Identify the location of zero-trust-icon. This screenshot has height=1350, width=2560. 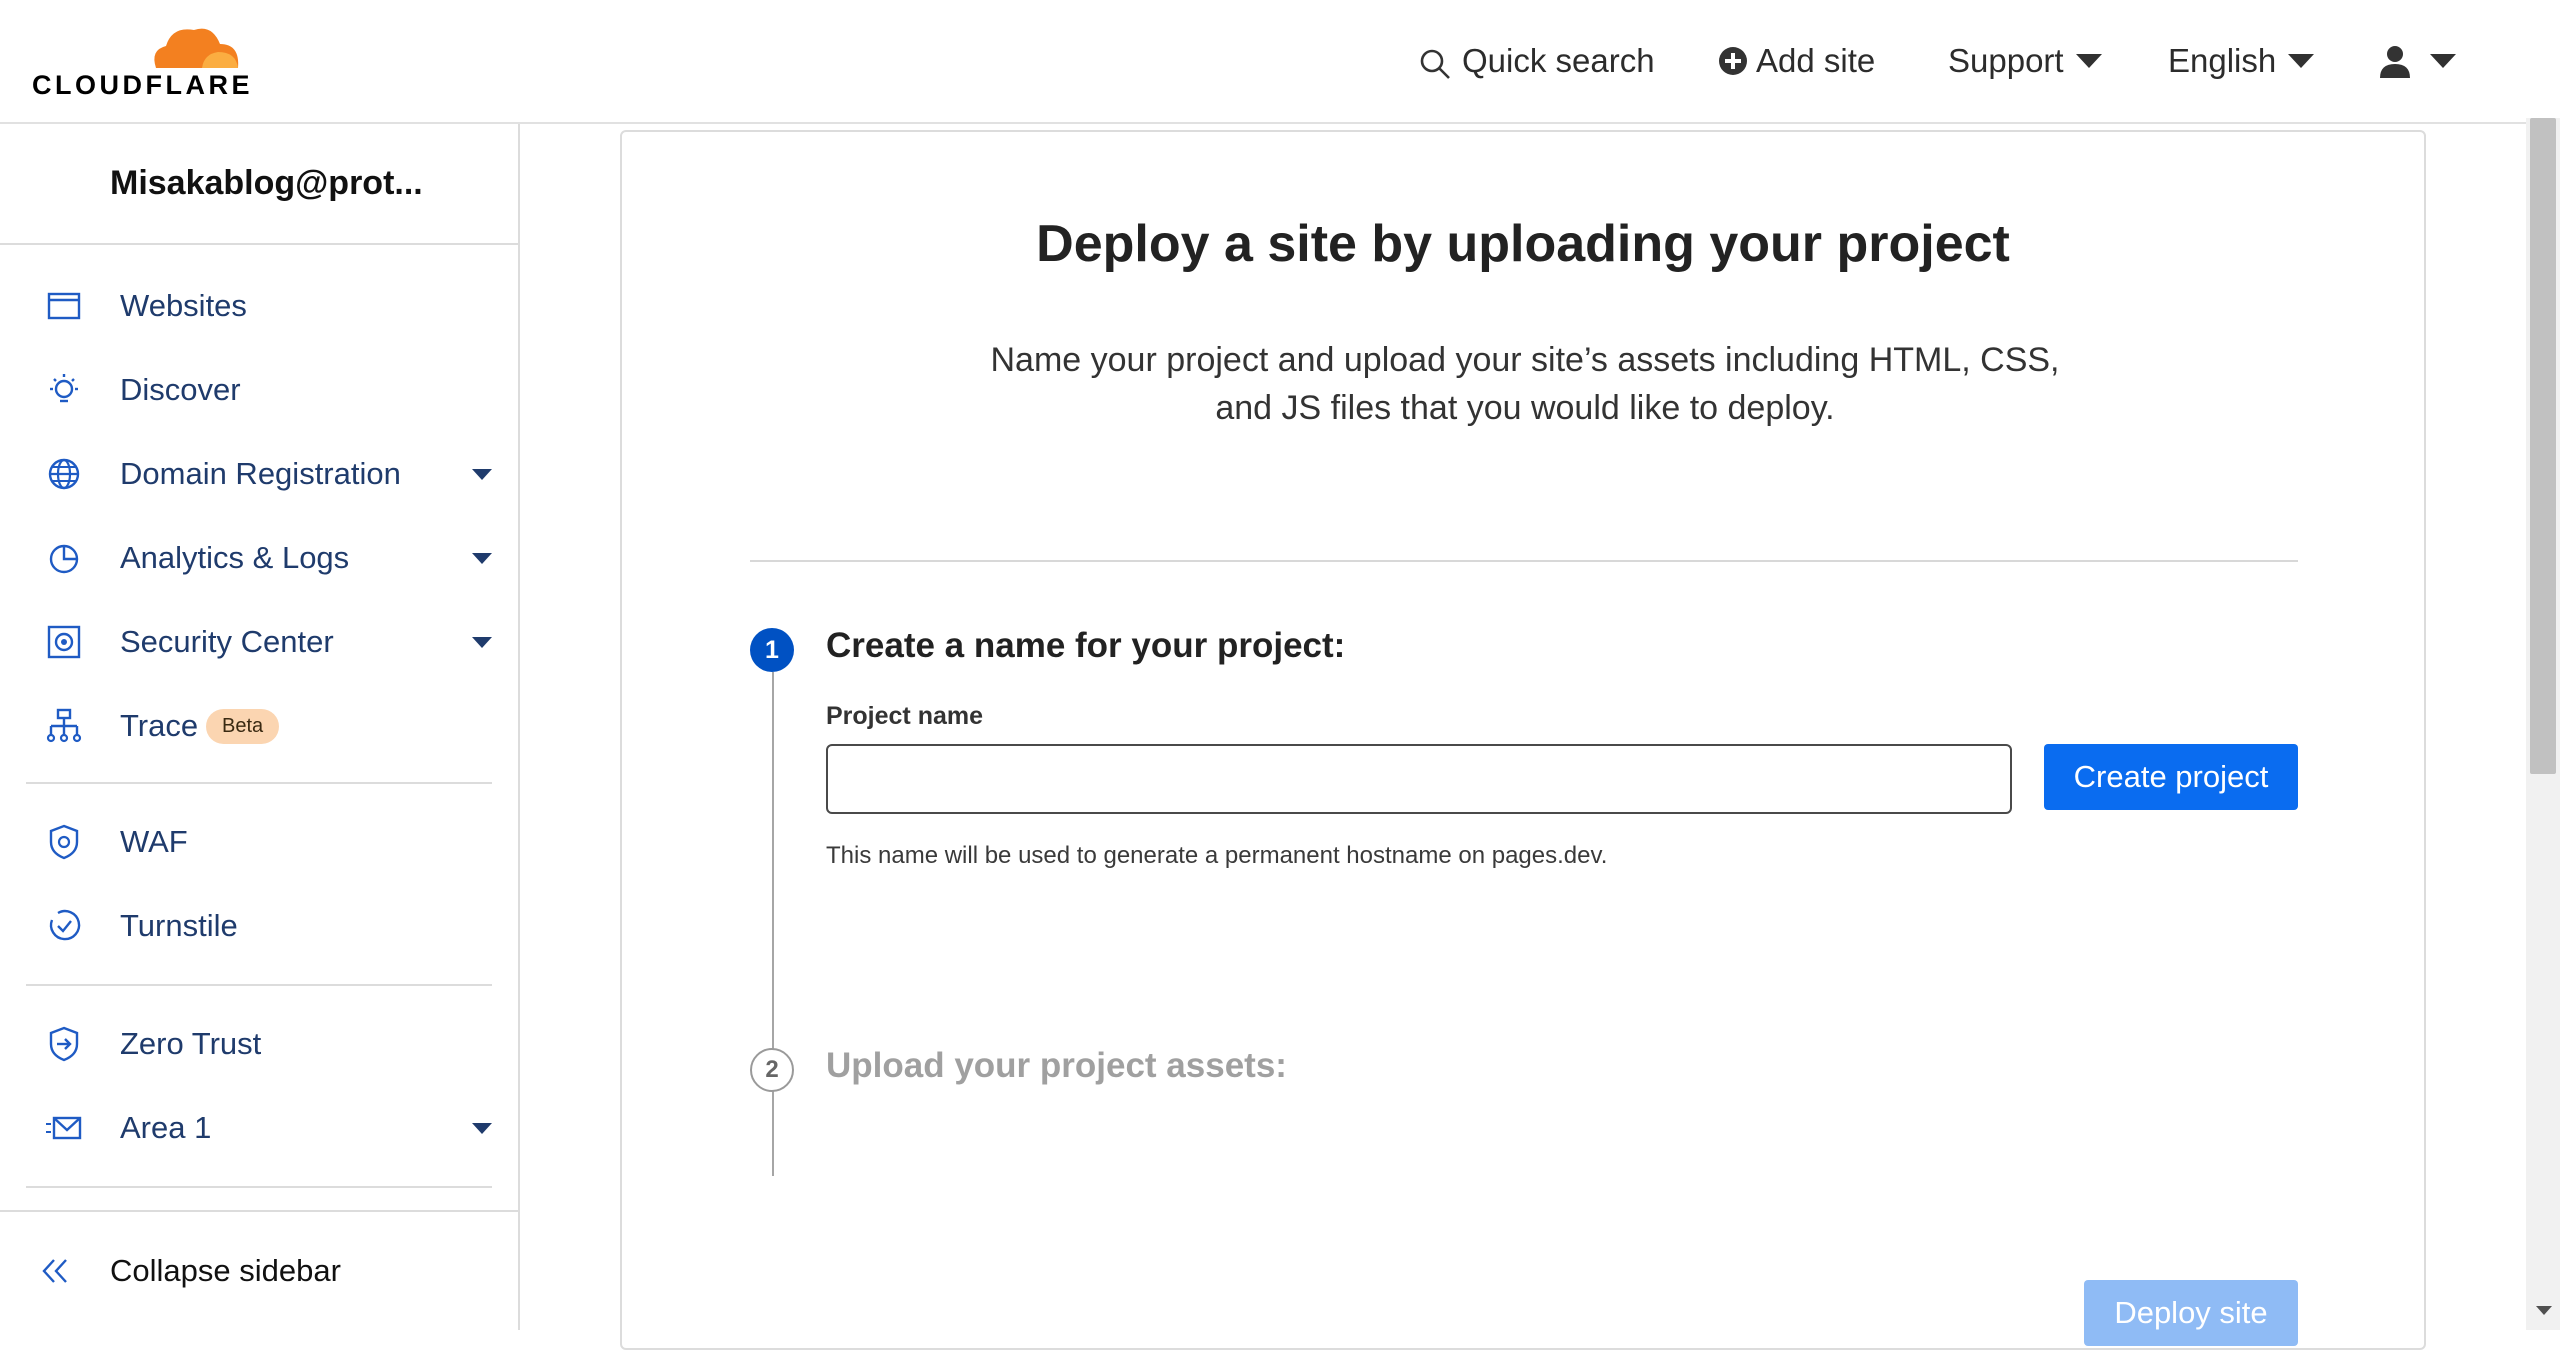
(64, 1044).